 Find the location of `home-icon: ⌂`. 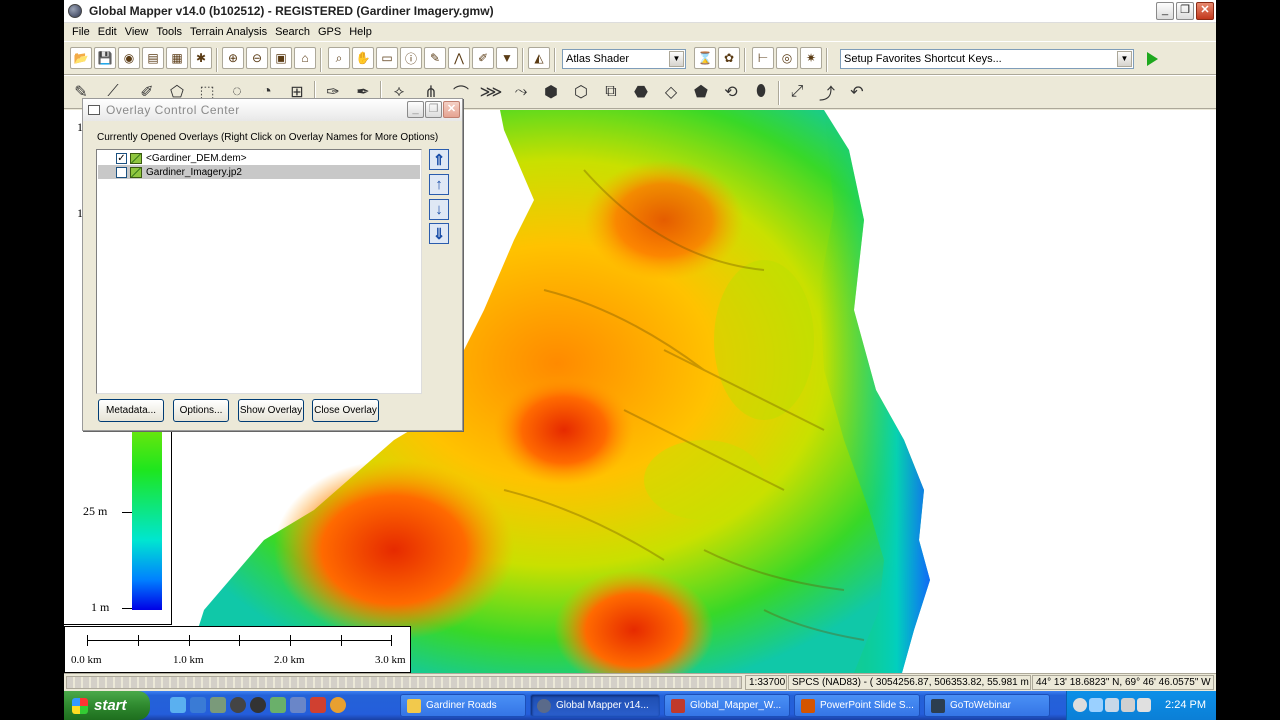

home-icon: ⌂ is located at coordinates (305, 58).